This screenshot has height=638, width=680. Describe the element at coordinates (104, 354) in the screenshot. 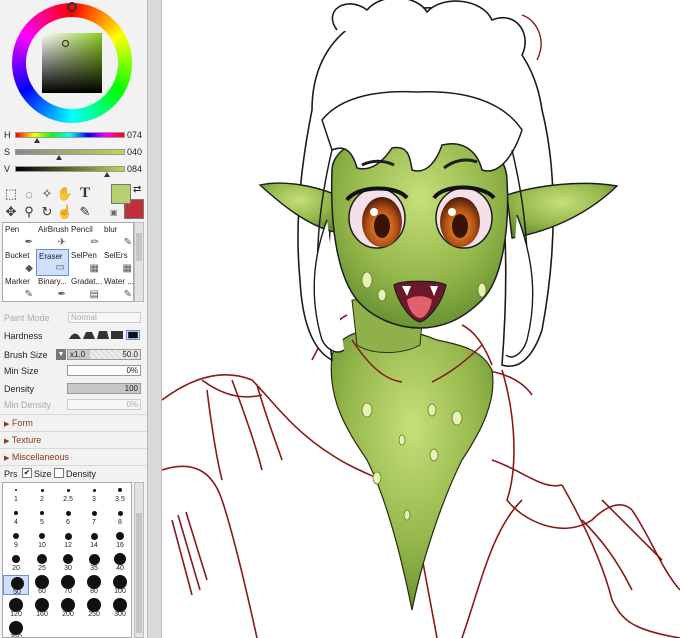

I see `brush-size-slider: x1.0 50.0` at that location.